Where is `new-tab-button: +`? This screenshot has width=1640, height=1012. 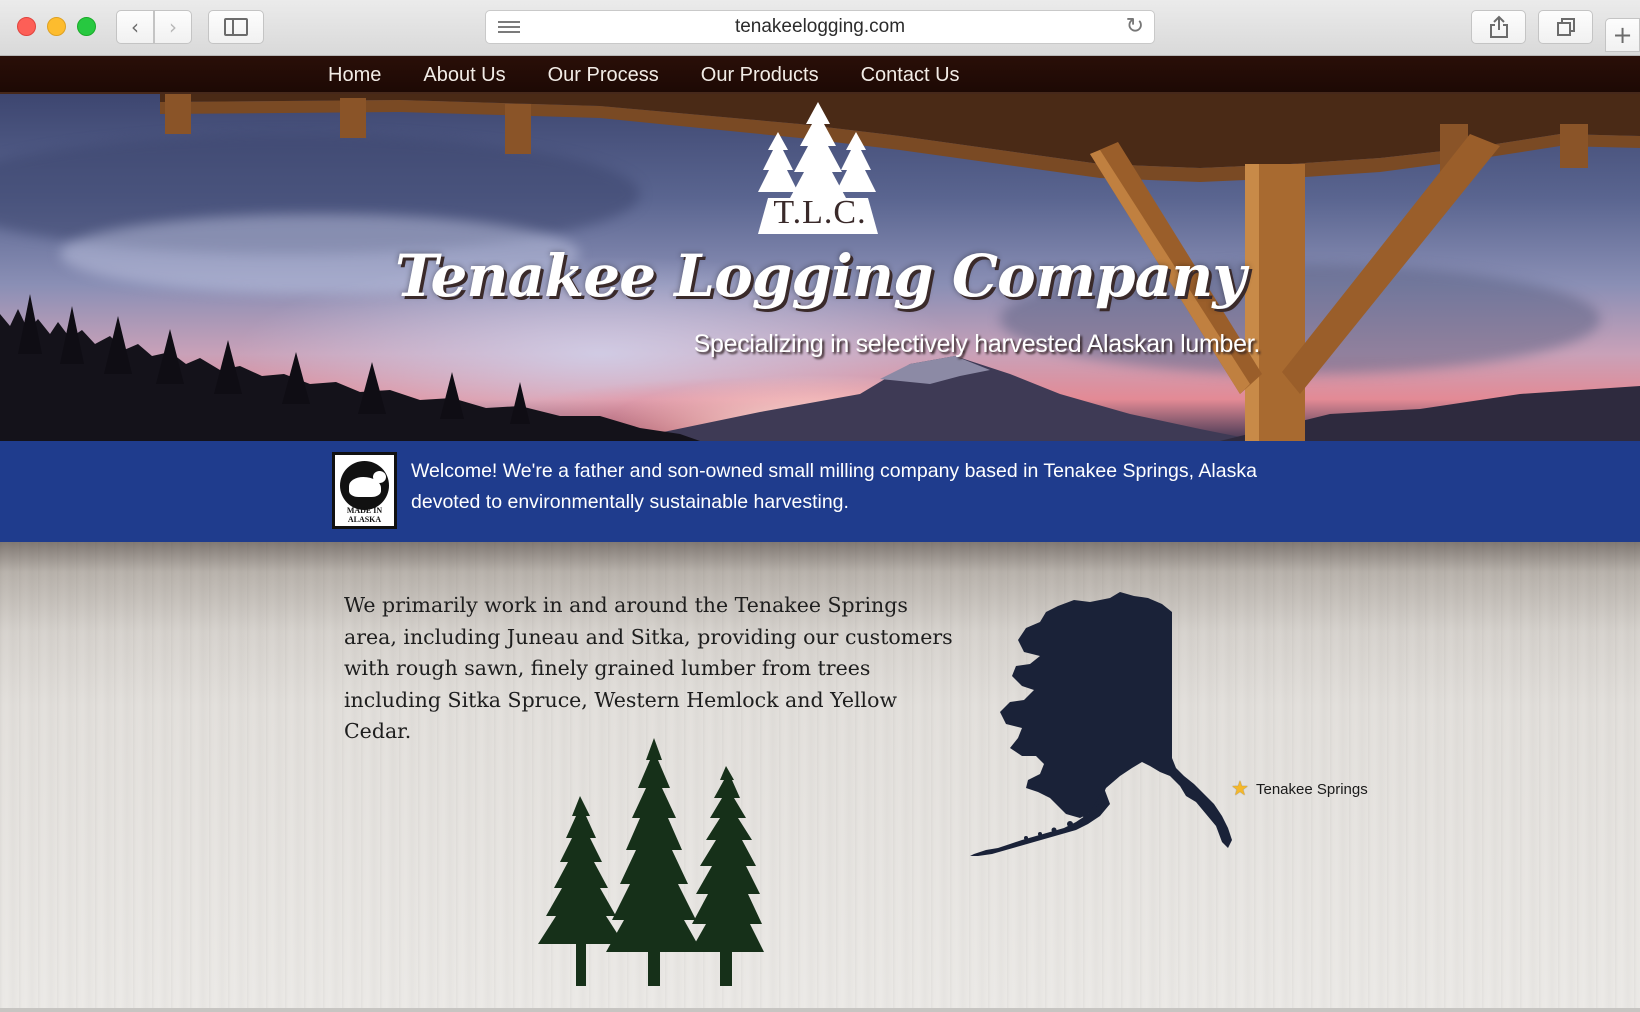
new-tab-button: + is located at coordinates (1622, 35).